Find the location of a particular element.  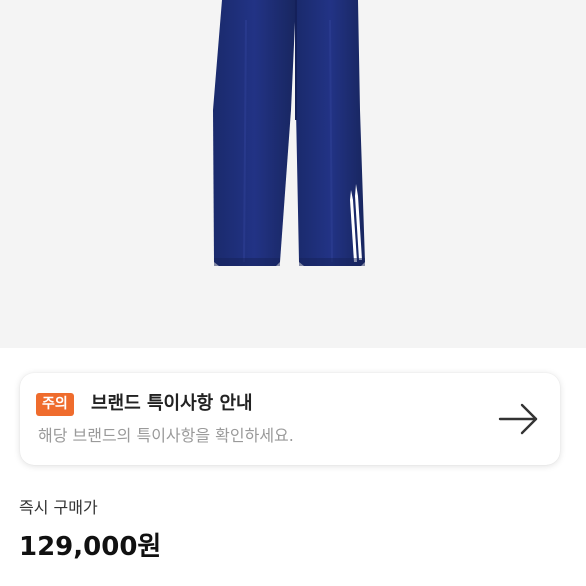

arrow-right-icon is located at coordinates (519, 419).